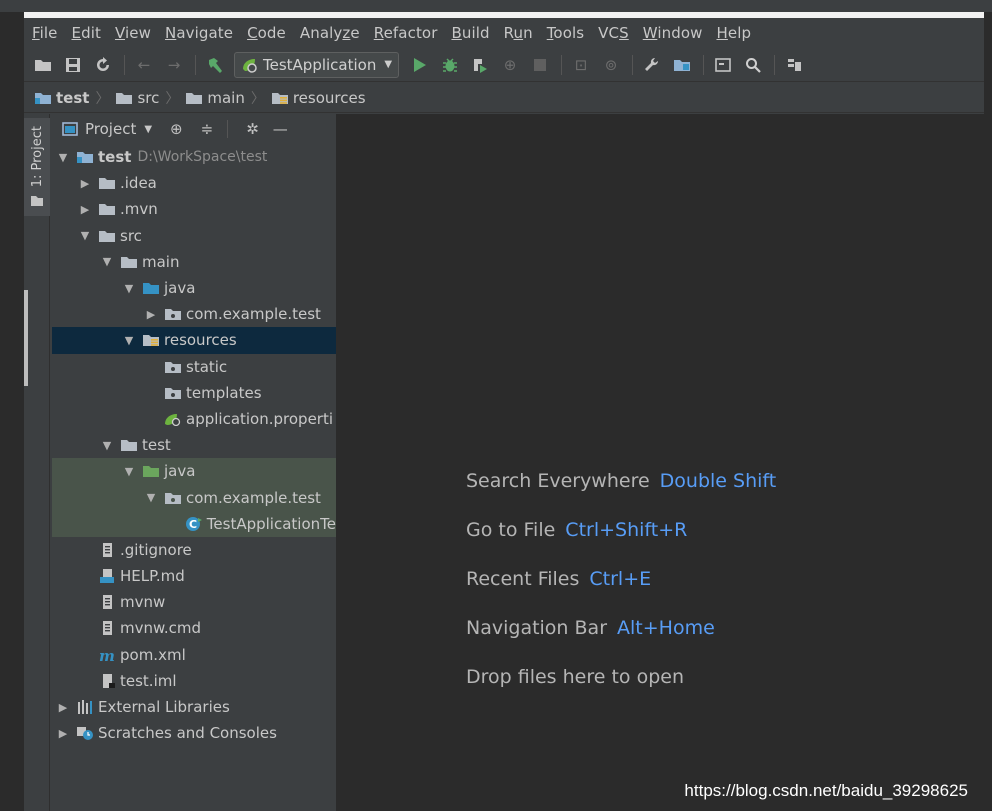  What do you see at coordinates (107, 655) in the screenshot?
I see `svg-text: m` at bounding box center [107, 655].